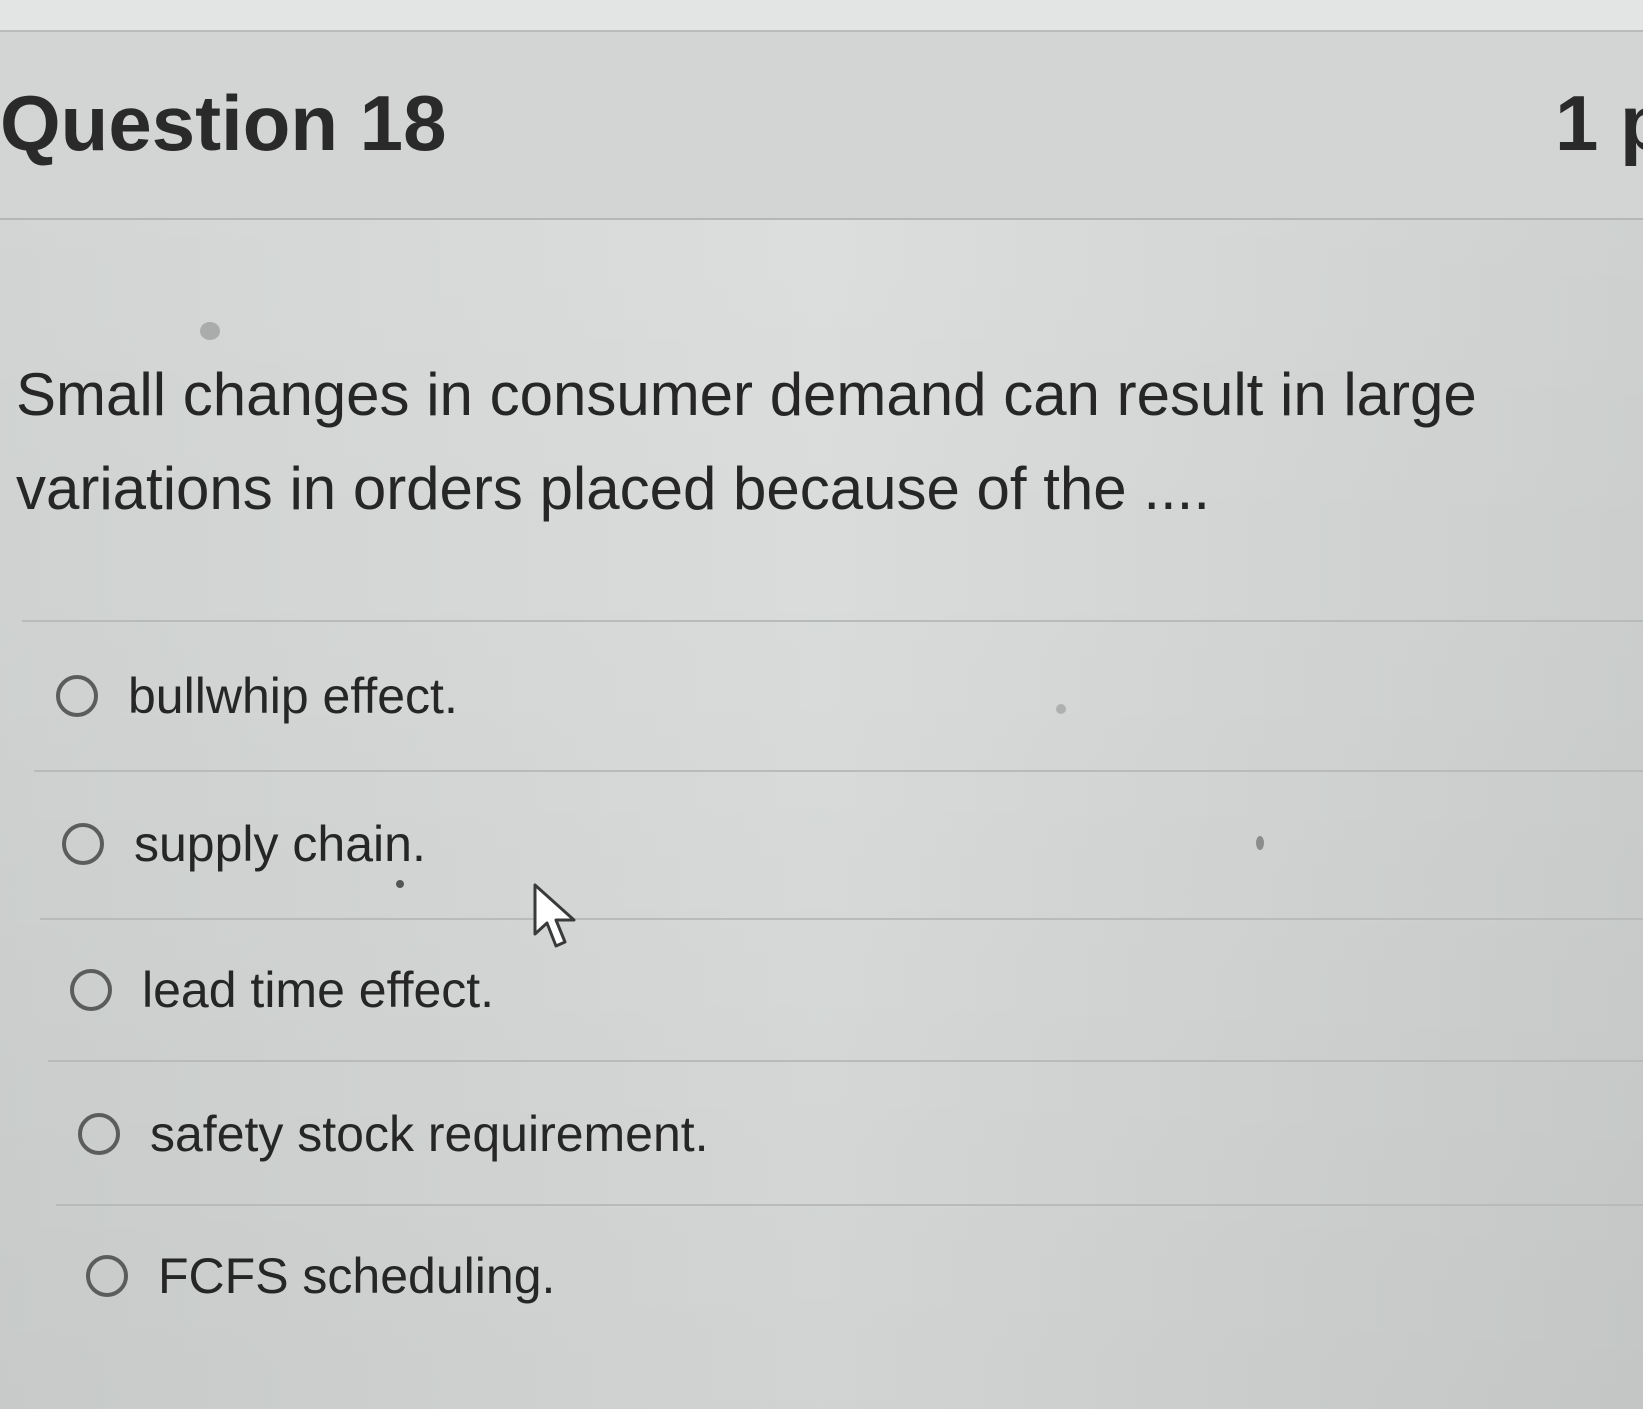 The height and width of the screenshot is (1409, 1643). I want to click on answer-option-lead-time-effect: lead time effect., so click(282, 990).